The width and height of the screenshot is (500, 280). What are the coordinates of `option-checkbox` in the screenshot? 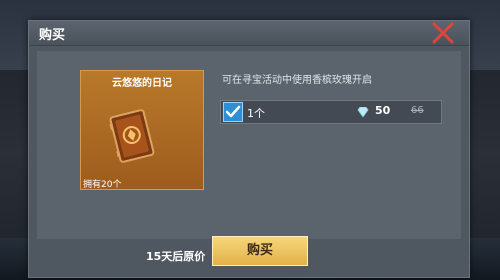 It's located at (233, 112).